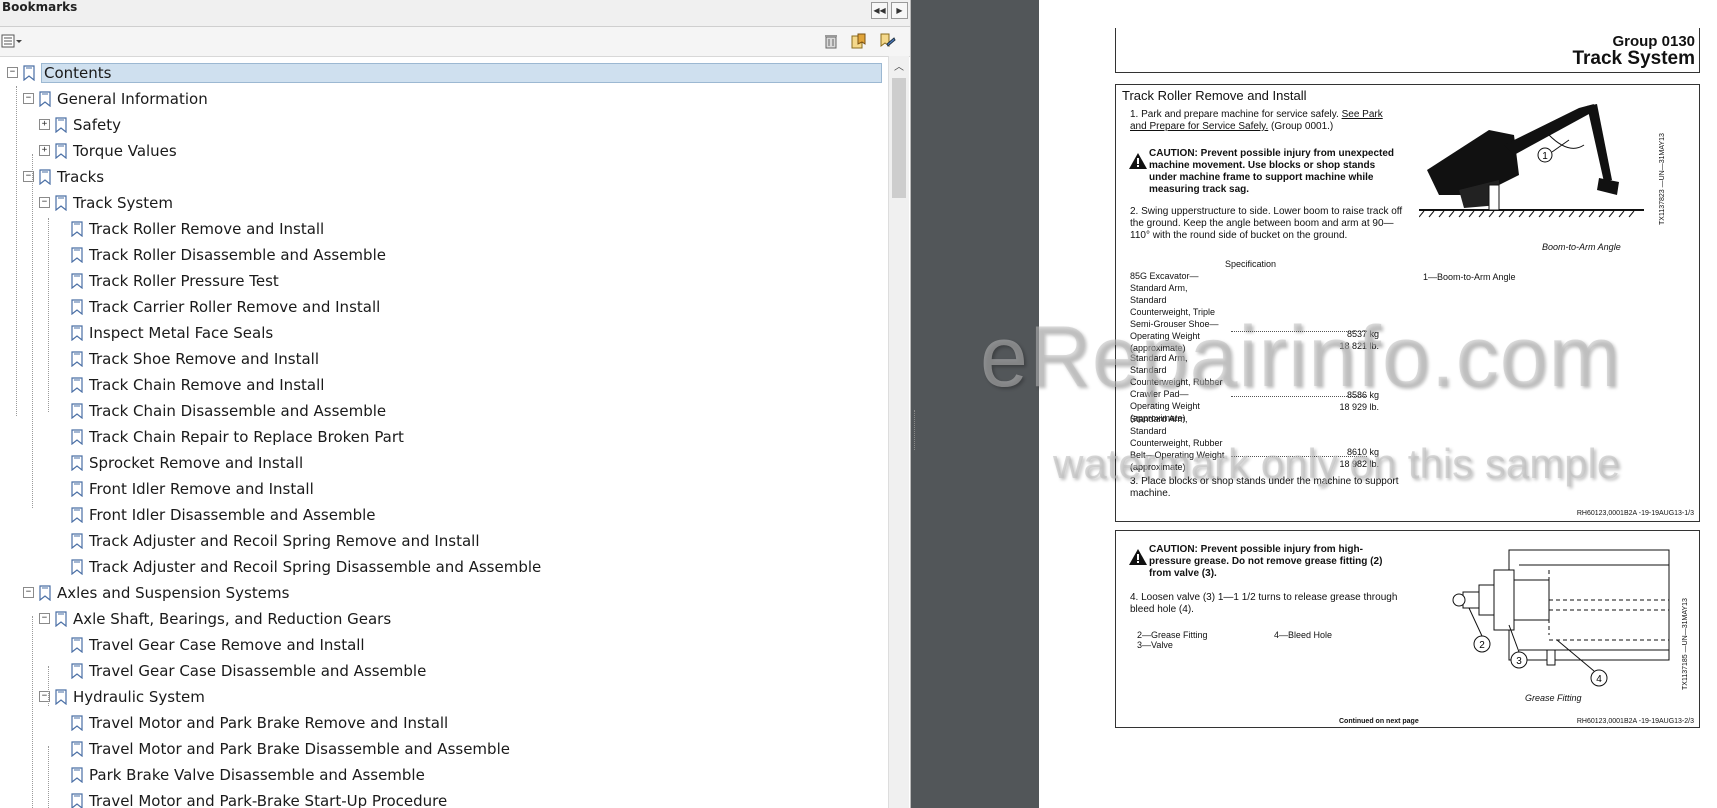  What do you see at coordinates (237, 411) in the screenshot?
I see `bookmark-label: Track Chain Disassemble and Assemble` at bounding box center [237, 411].